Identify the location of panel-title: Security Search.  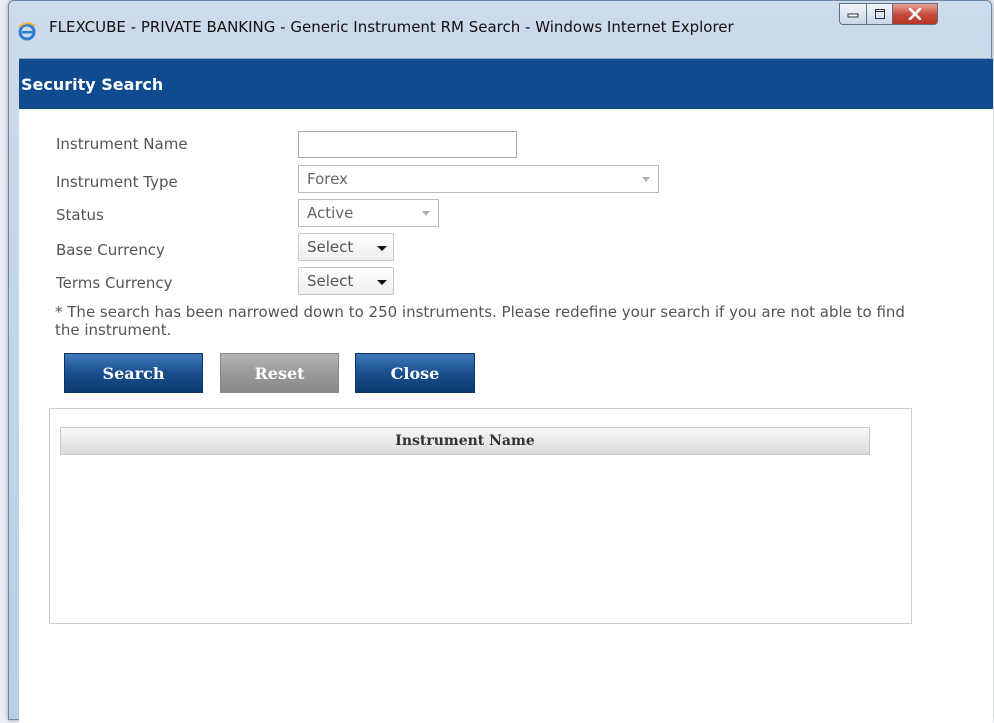
(506, 84).